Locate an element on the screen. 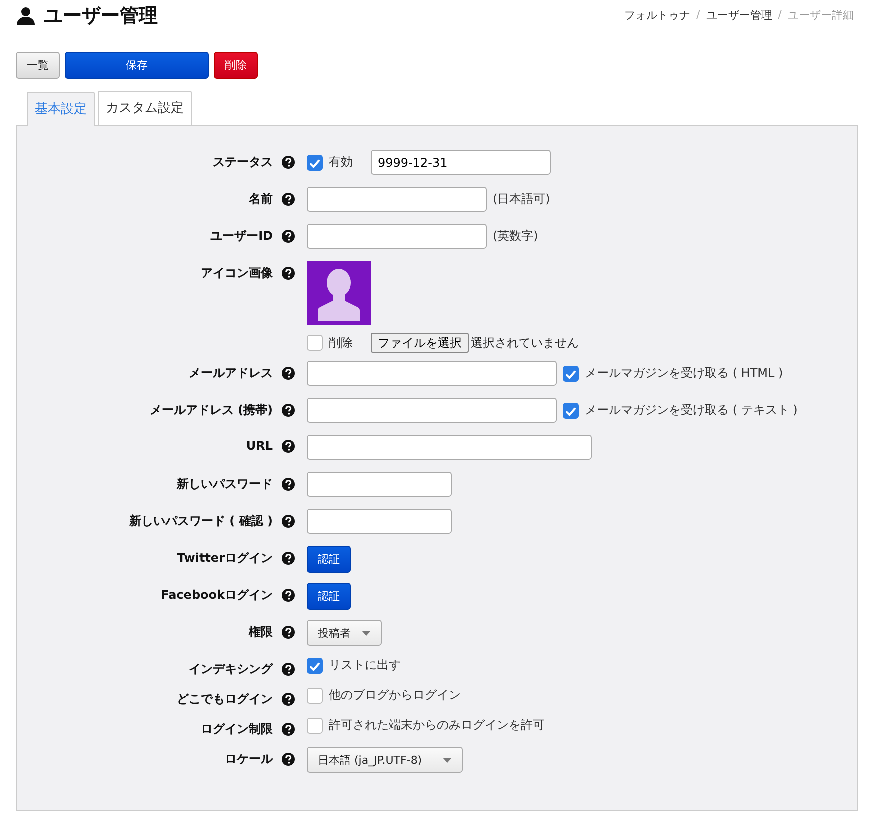  checkbox-label: 削除 is located at coordinates (341, 343).